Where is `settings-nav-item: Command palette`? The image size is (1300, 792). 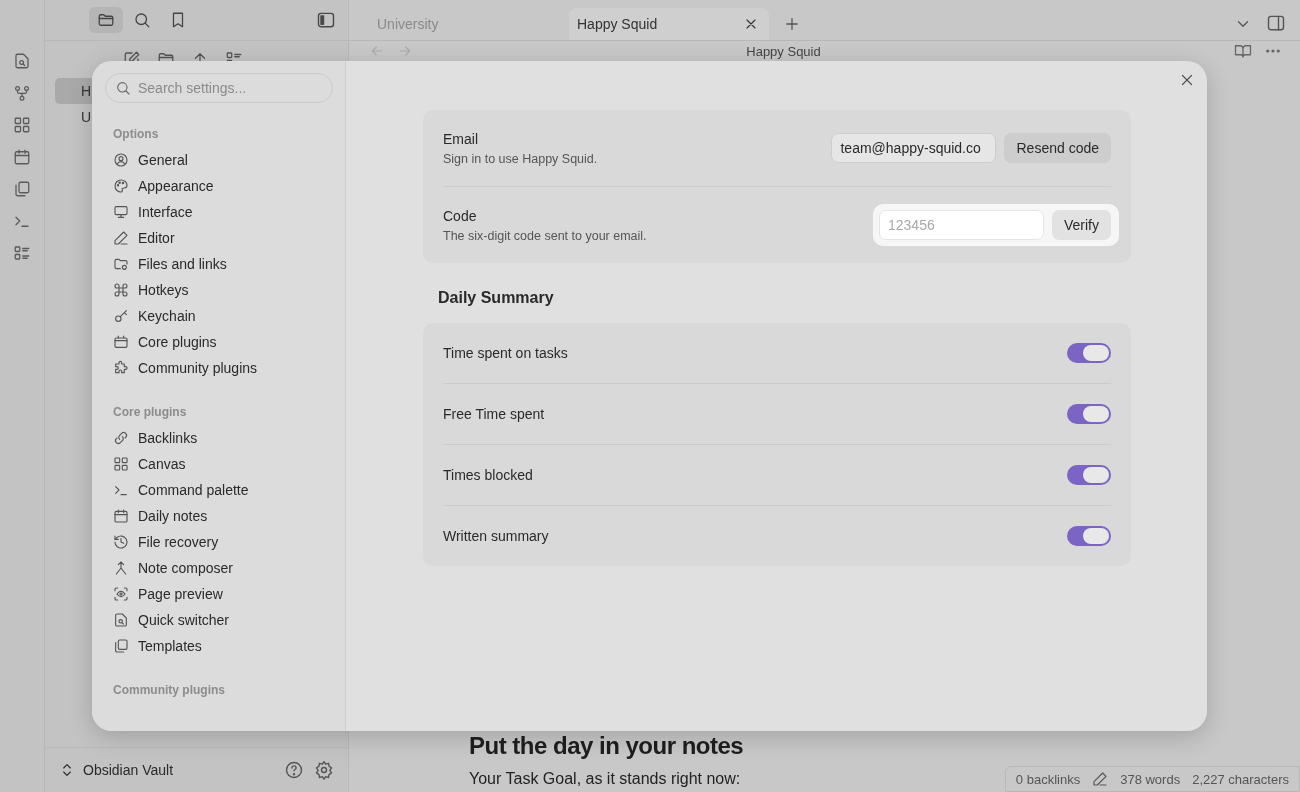
settings-nav-item: Command palette is located at coordinates (219, 490).